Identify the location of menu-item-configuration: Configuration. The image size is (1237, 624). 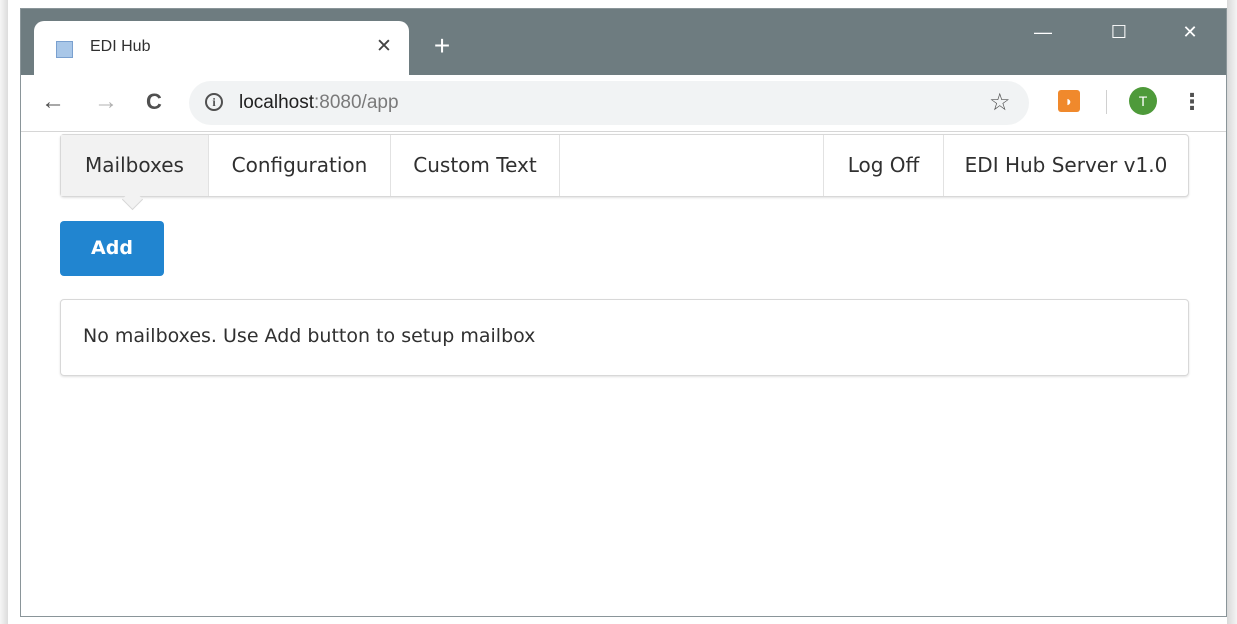
(299, 165).